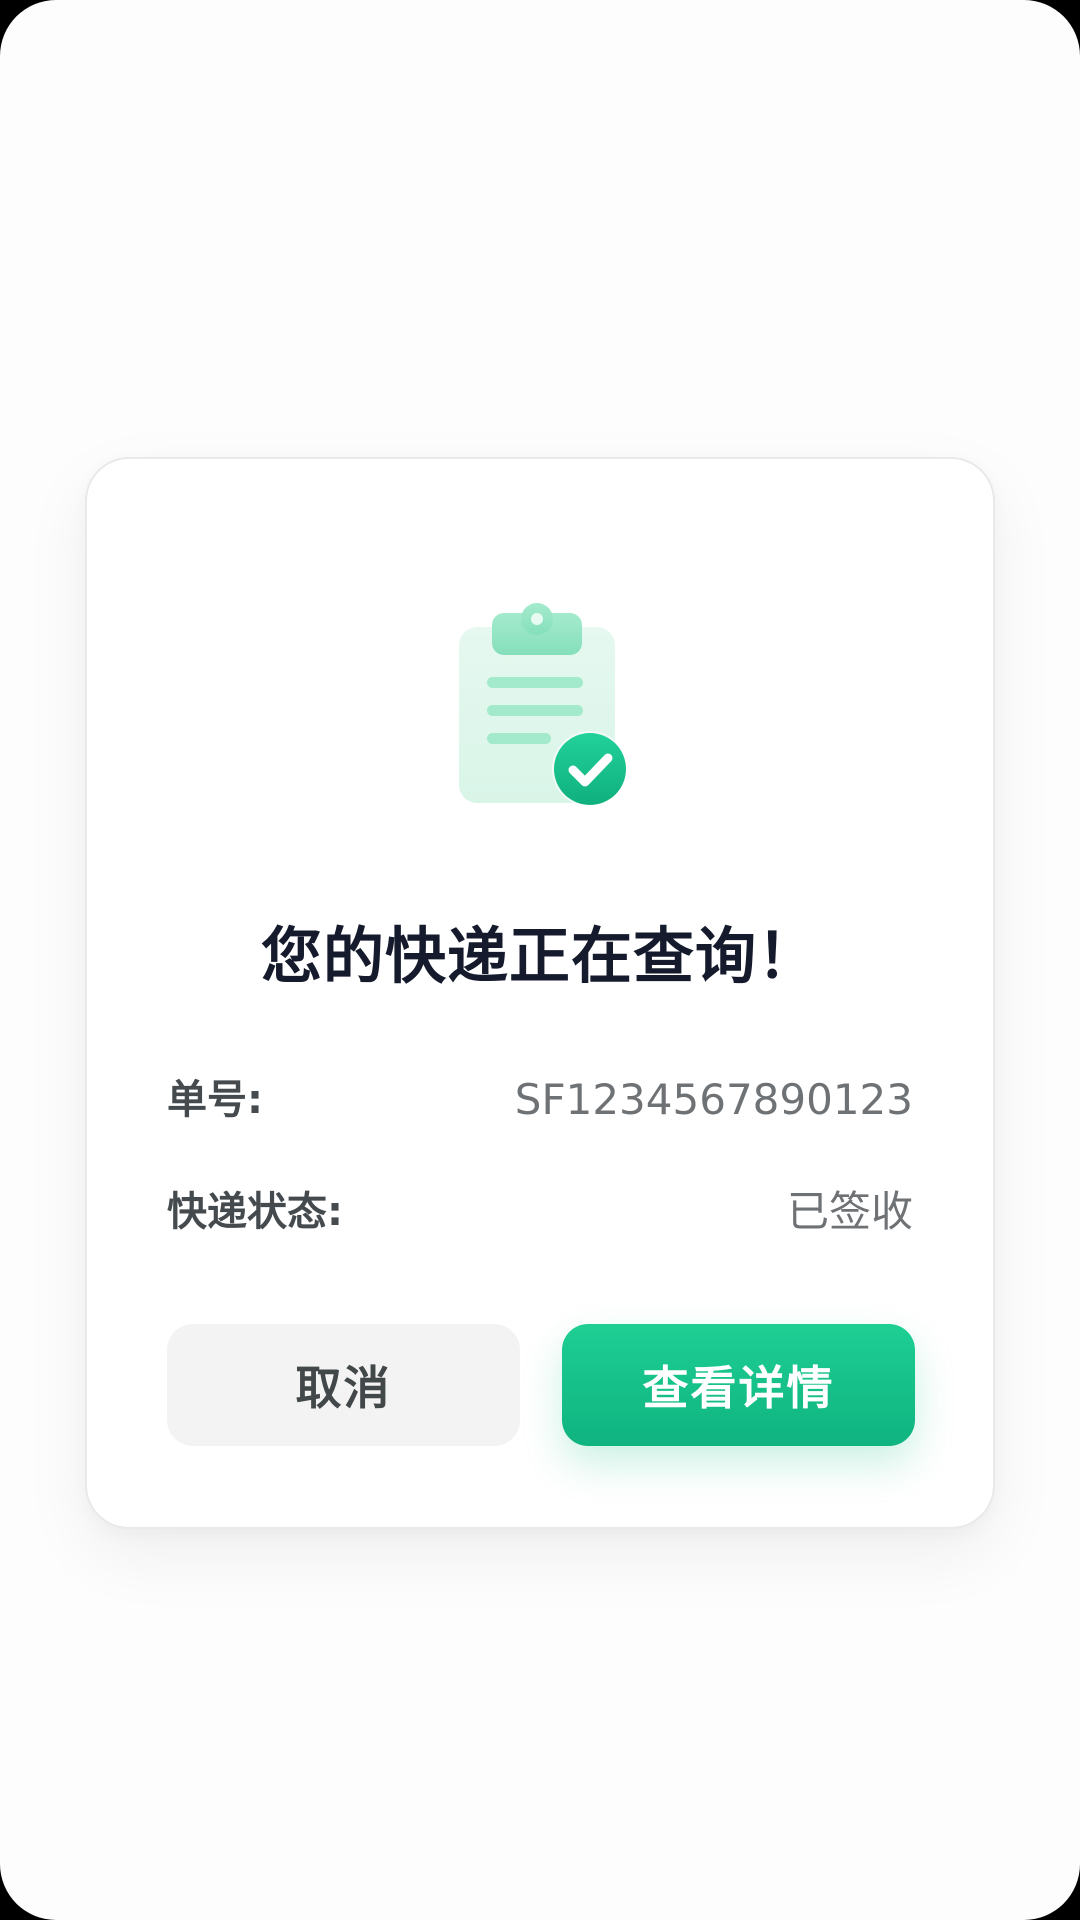 This screenshot has width=1080, height=1920. What do you see at coordinates (539, 956) in the screenshot?
I see `dialog-title: 您的快递正在查询！` at bounding box center [539, 956].